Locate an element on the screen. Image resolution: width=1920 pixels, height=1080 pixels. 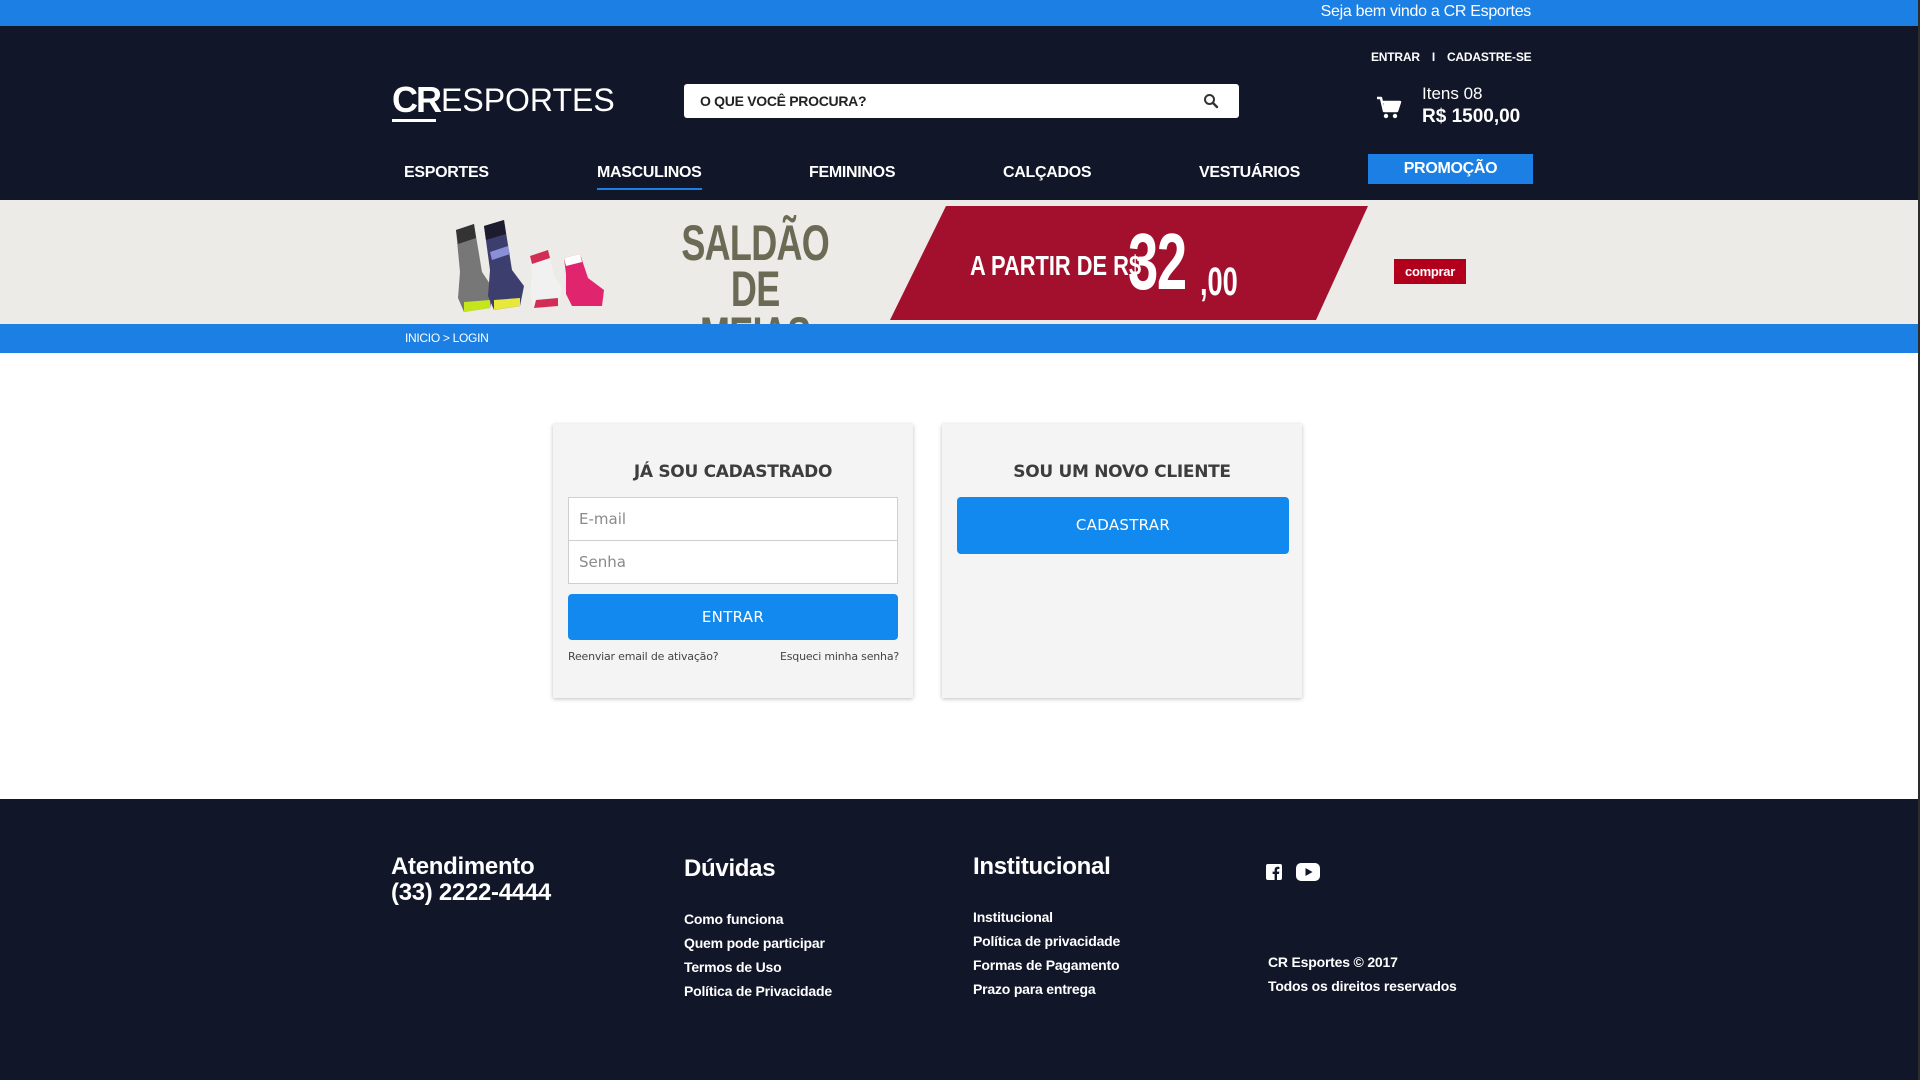
signup-link: CADASTRE-SE is located at coordinates (1489, 57).